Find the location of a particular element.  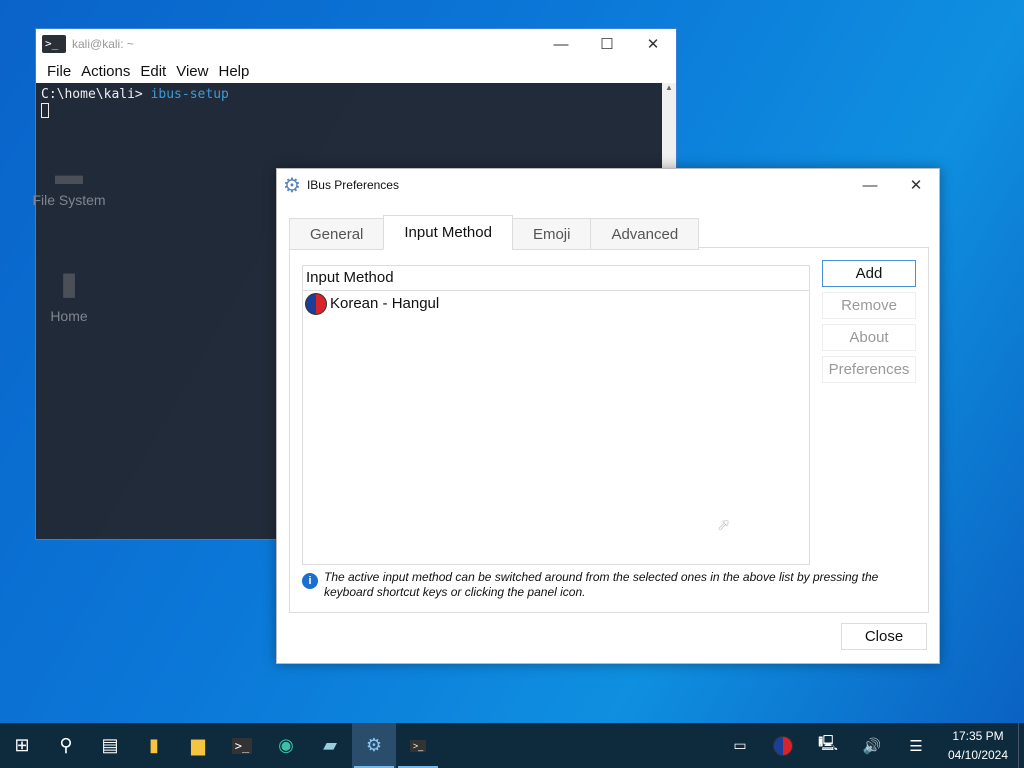

mouse-pointer-icon: ➚ is located at coordinates (724, 525).